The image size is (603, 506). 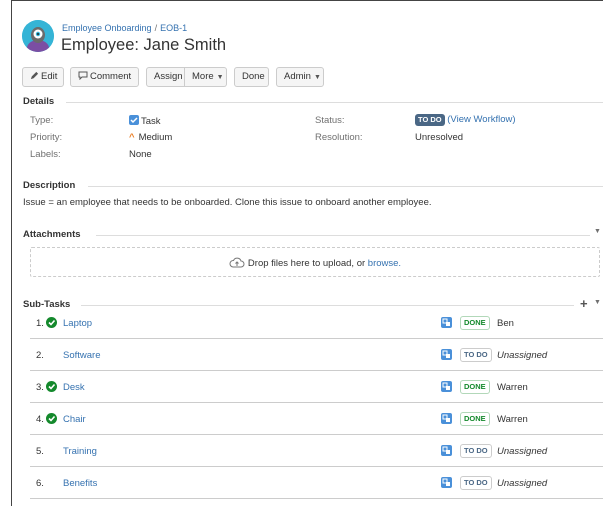 I want to click on subtask-summary-link: Benefits, so click(x=80, y=483).